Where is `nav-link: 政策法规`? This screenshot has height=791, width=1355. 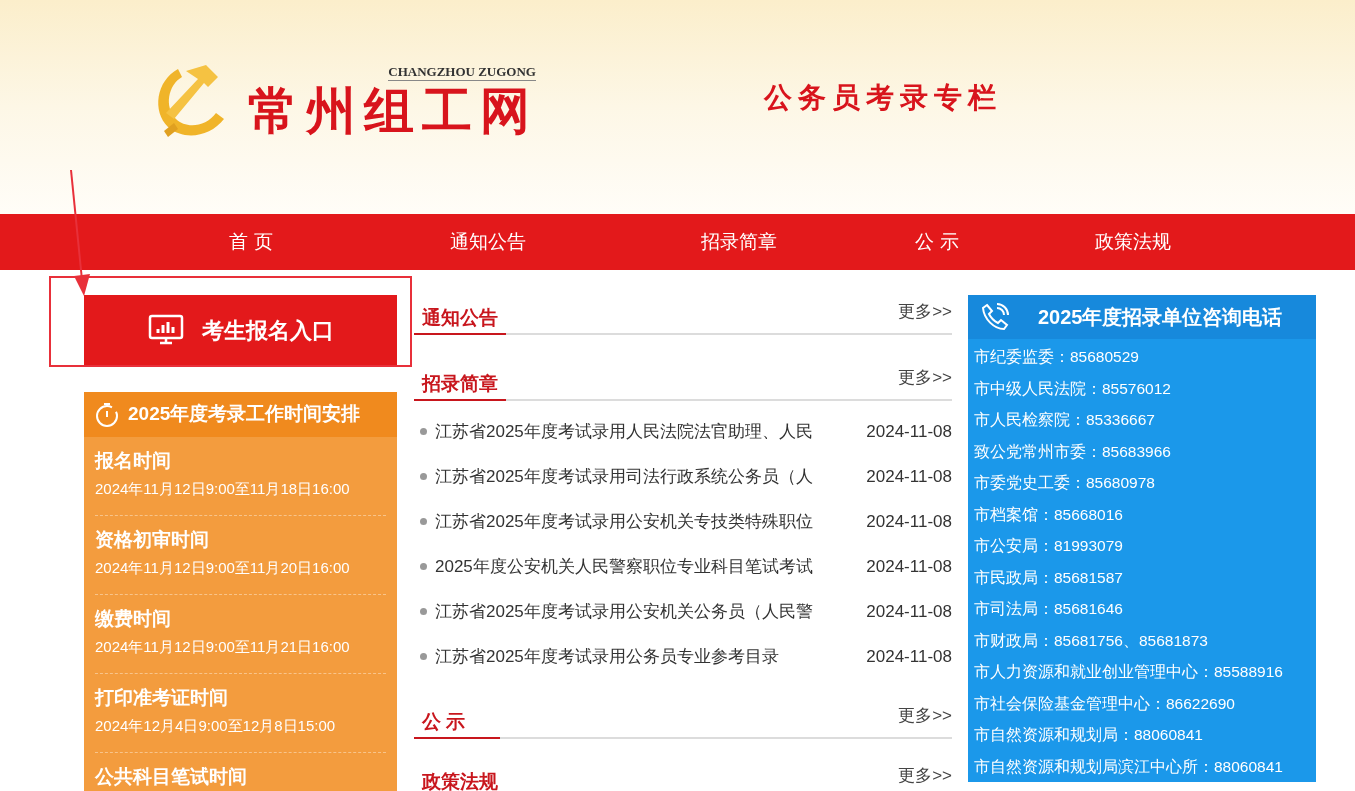 nav-link: 政策法规 is located at coordinates (1133, 242).